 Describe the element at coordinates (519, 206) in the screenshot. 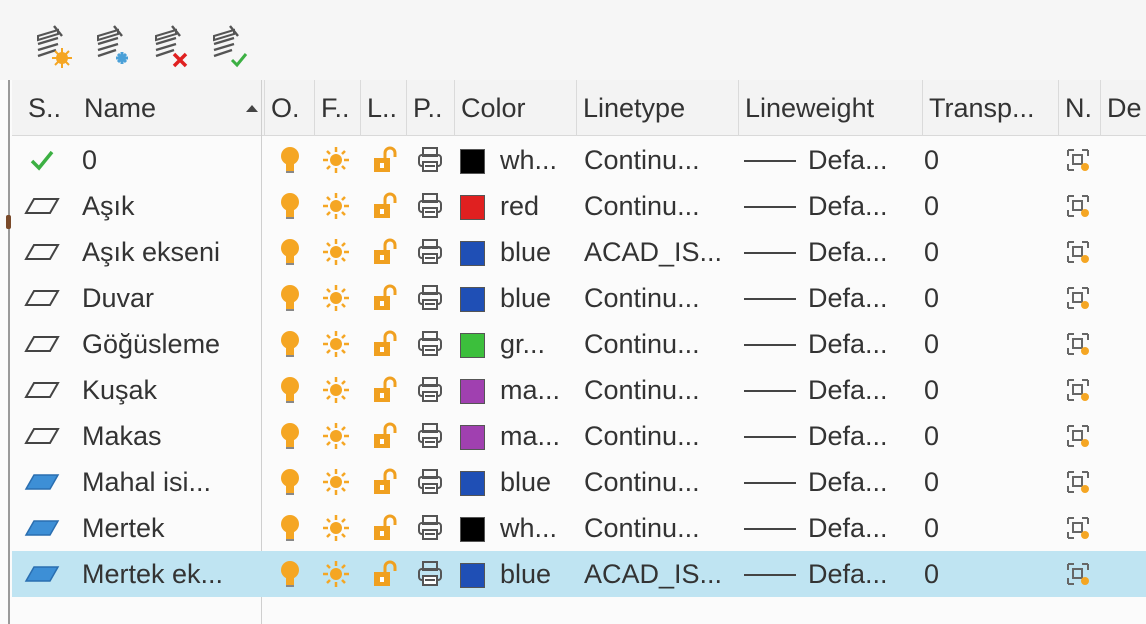

I see `color-name: red` at that location.